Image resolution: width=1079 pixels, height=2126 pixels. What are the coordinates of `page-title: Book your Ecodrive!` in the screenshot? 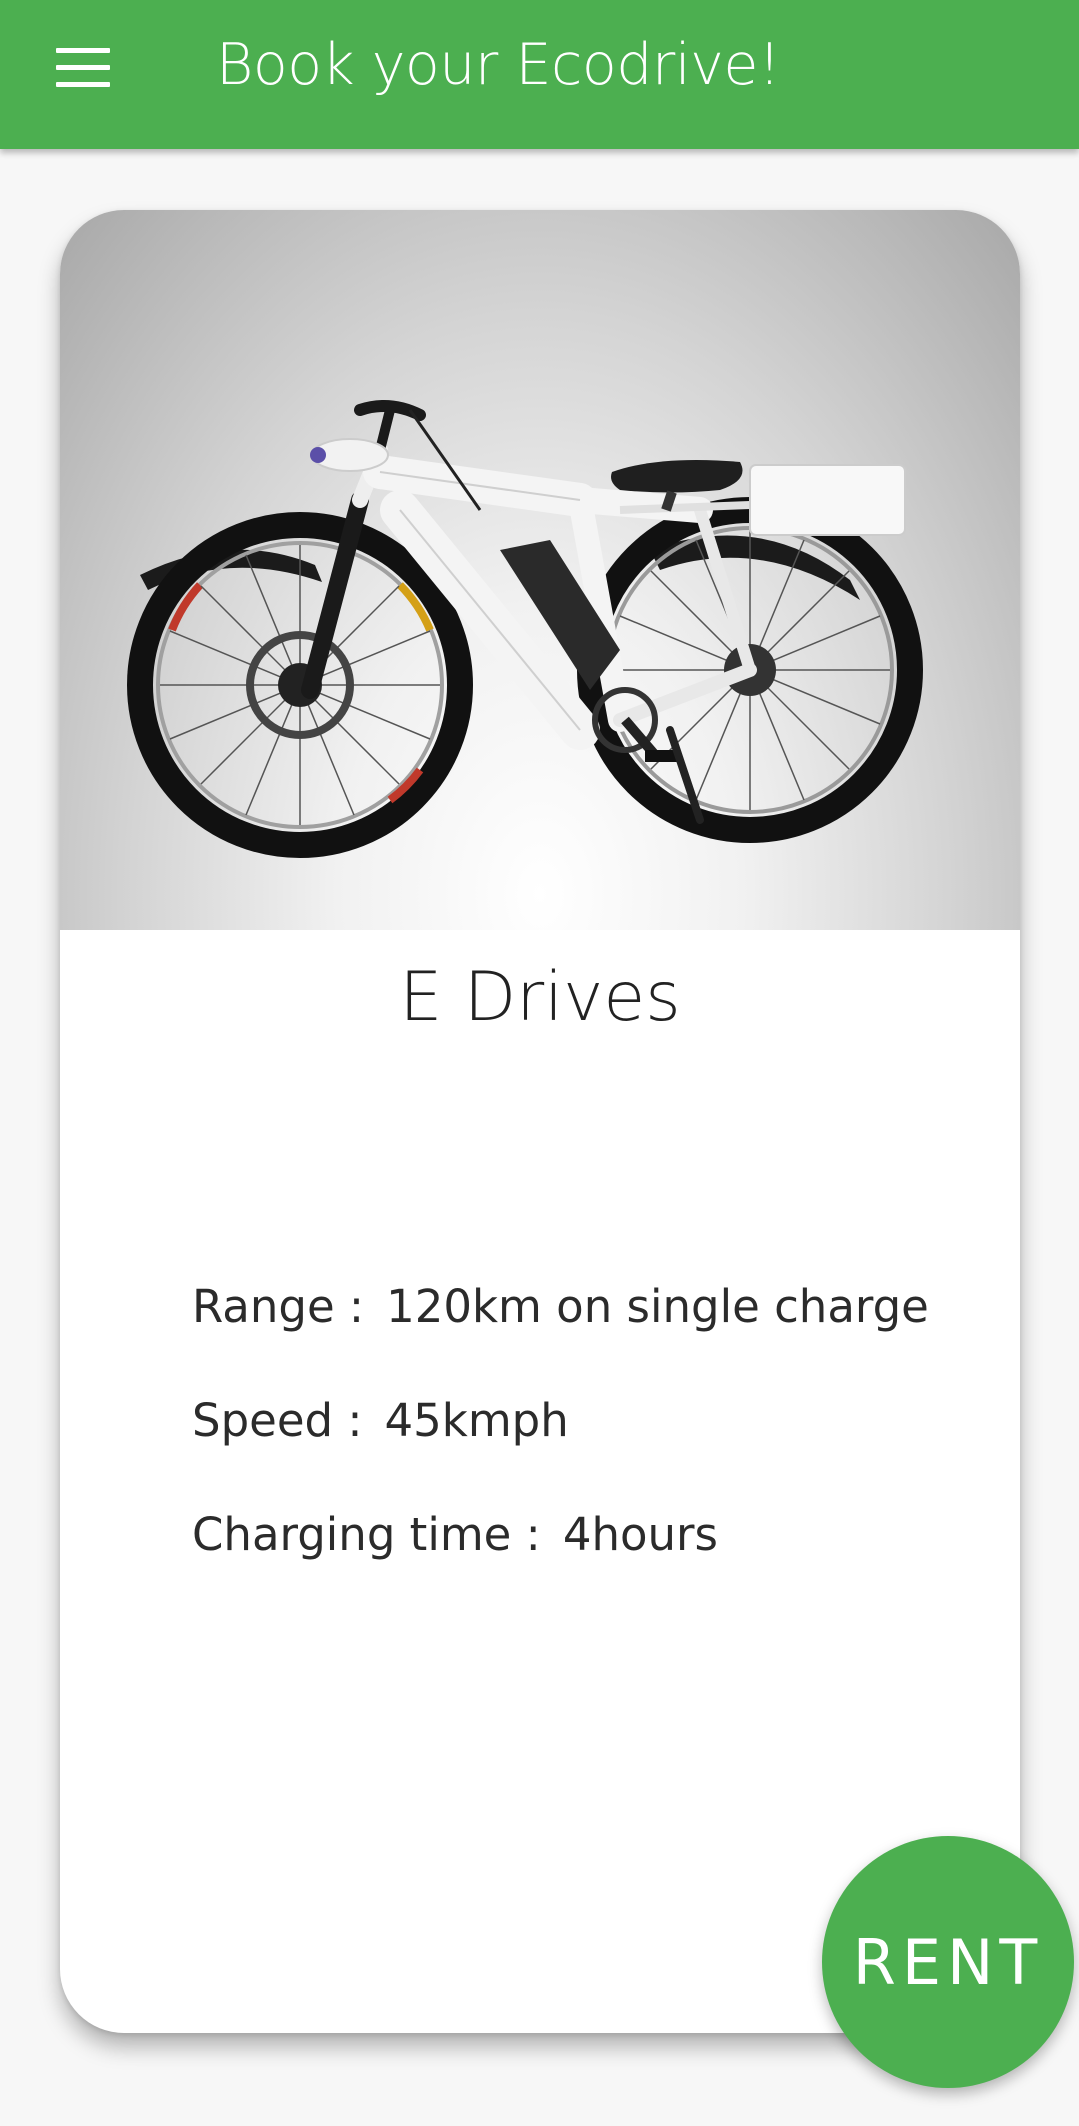 It's located at (498, 65).